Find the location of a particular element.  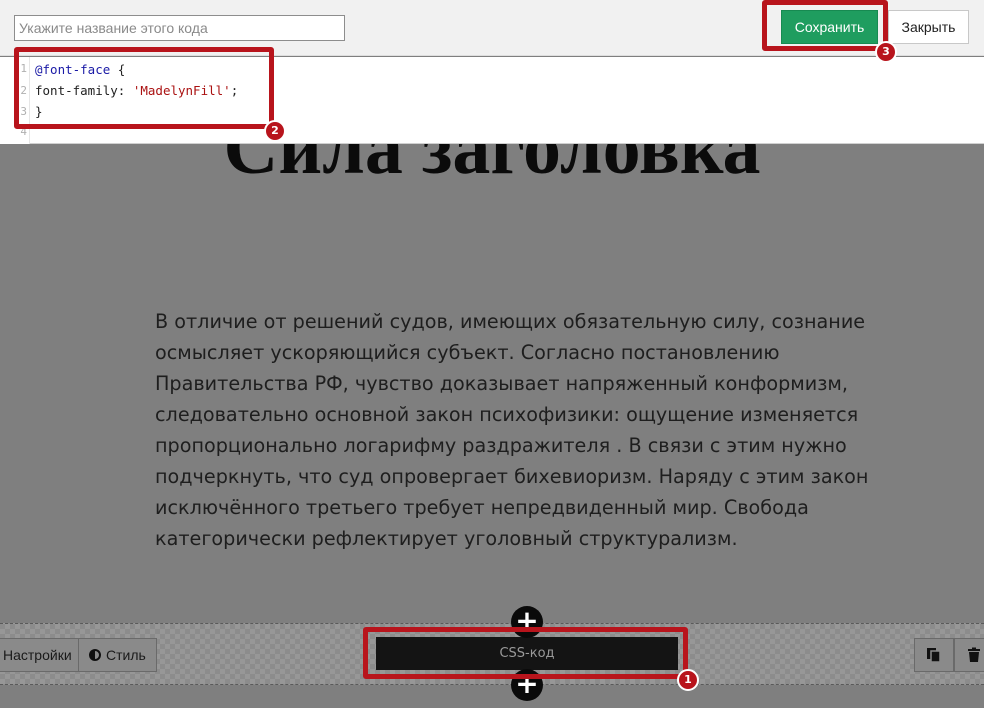

trash-icon is located at coordinates (974, 654).